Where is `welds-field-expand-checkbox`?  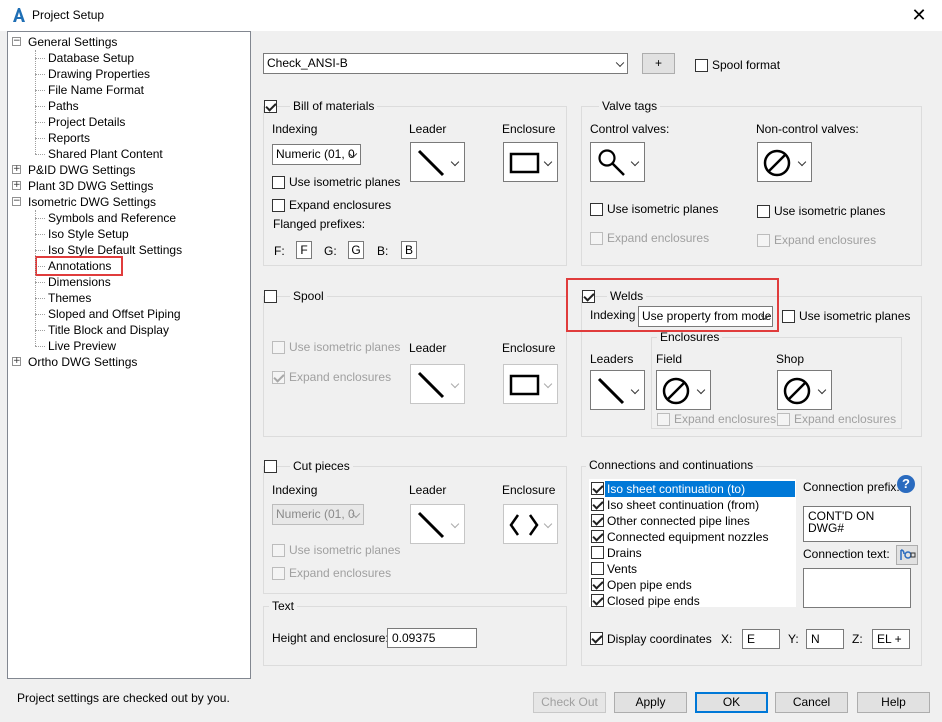
welds-field-expand-checkbox is located at coordinates (663, 419).